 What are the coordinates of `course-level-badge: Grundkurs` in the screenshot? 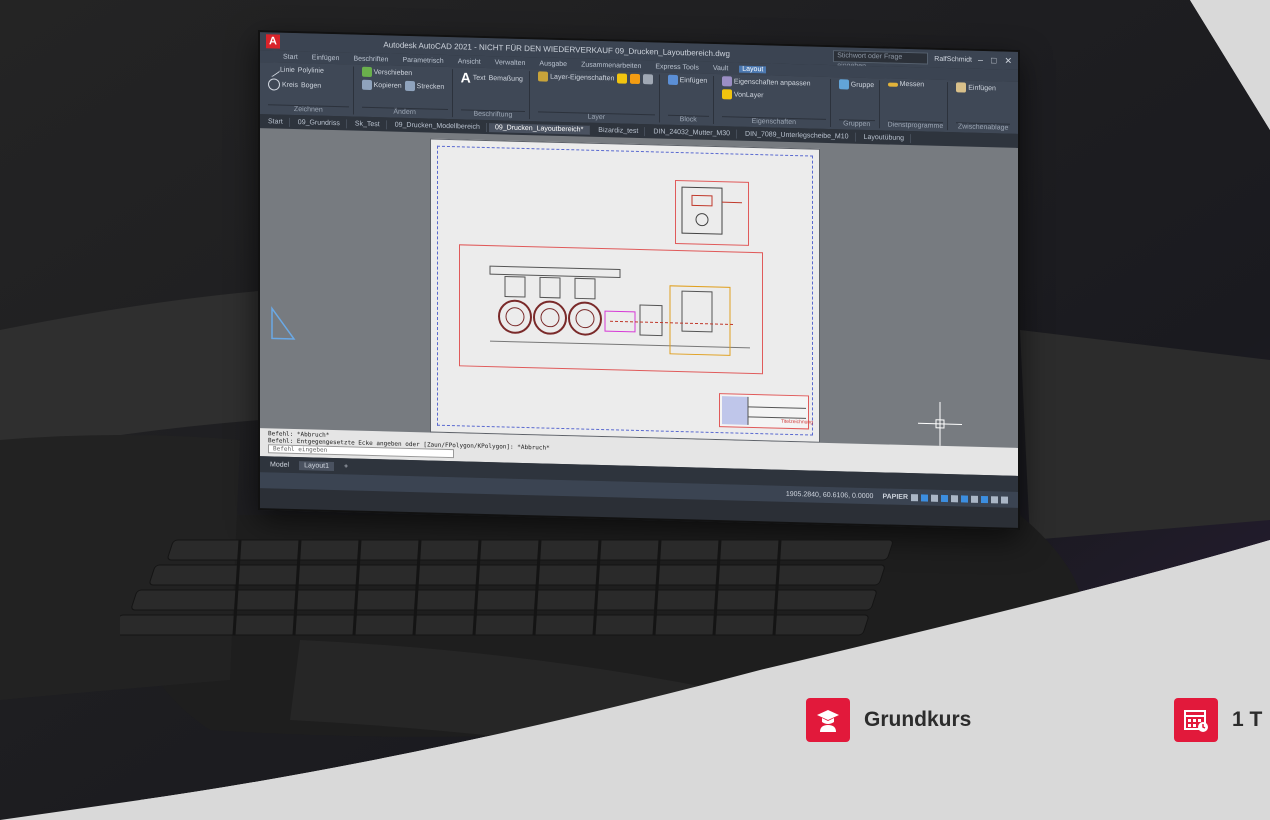 It's located at (888, 720).